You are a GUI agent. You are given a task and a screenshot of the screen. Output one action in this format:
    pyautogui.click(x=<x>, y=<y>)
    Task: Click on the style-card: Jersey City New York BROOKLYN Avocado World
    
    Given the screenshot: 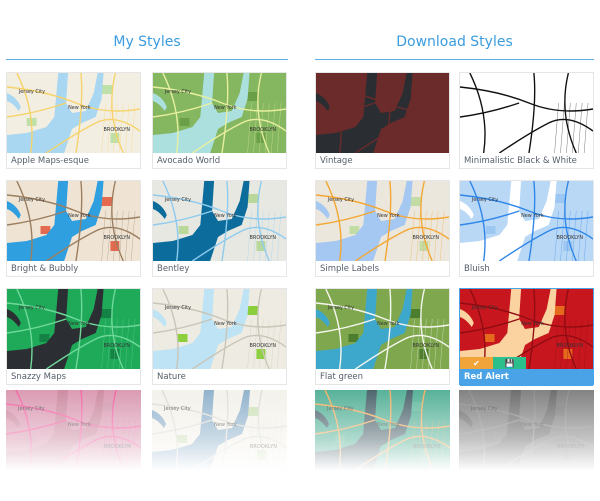 What is the action you would take?
    pyautogui.click(x=219, y=120)
    